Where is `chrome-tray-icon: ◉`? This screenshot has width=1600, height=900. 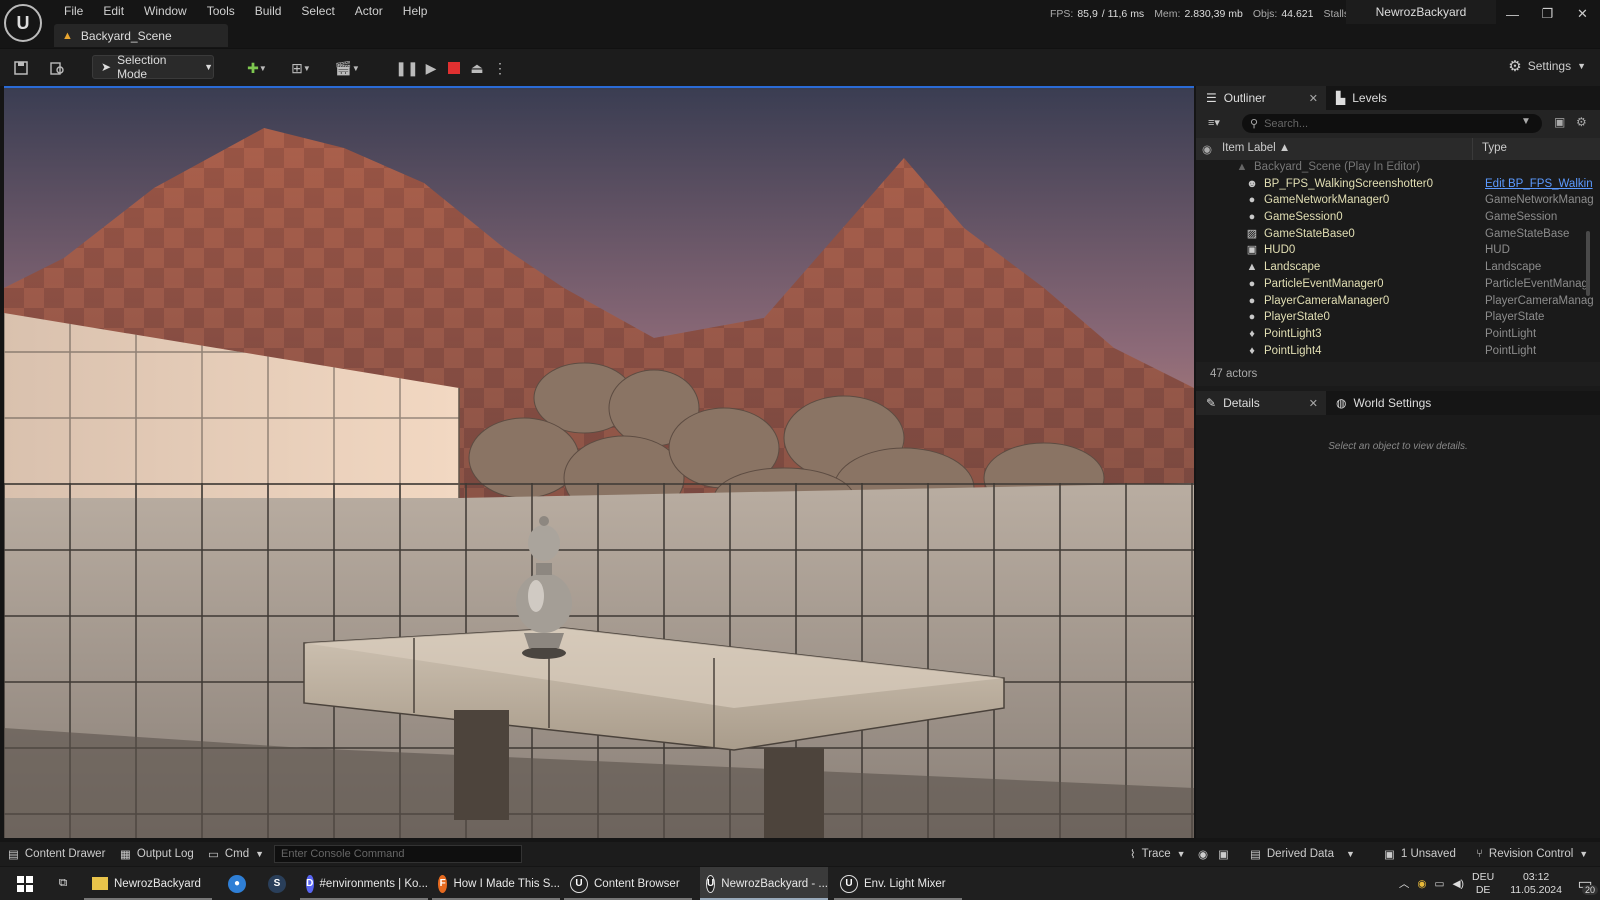 chrome-tray-icon: ◉ is located at coordinates (1421, 884).